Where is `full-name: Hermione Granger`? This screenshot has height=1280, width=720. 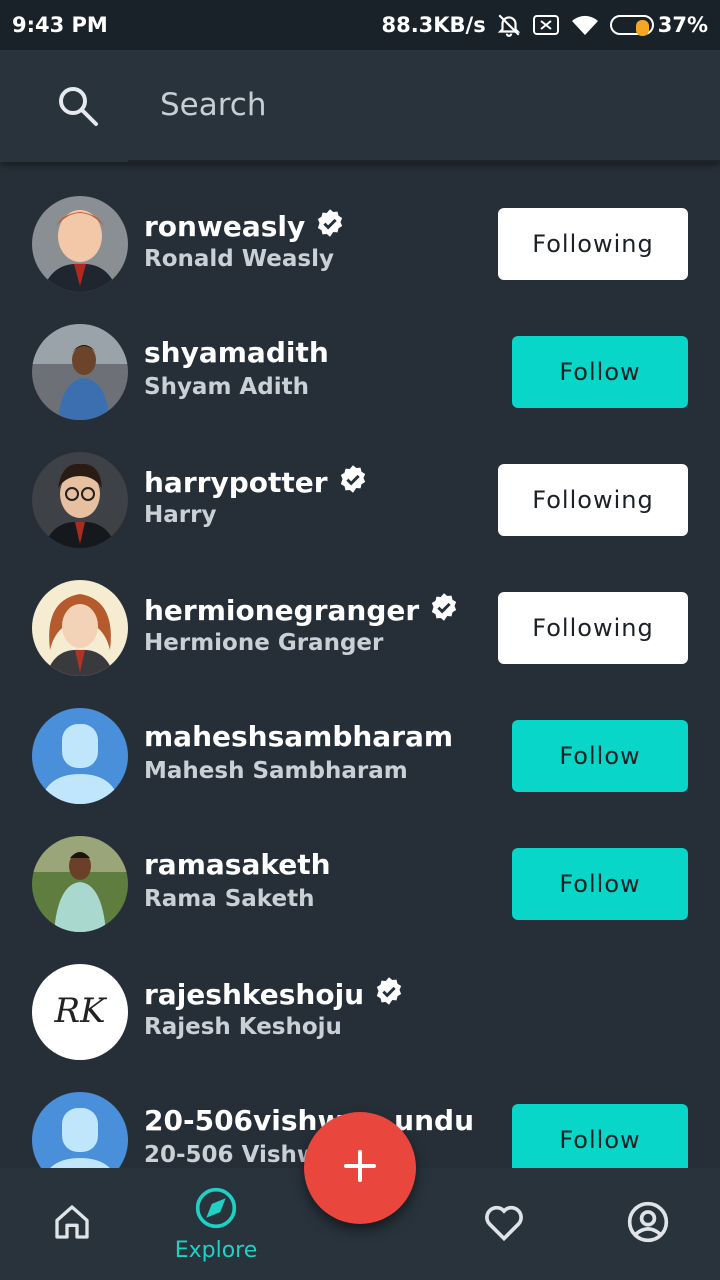 full-name: Hermione Granger is located at coordinates (264, 643).